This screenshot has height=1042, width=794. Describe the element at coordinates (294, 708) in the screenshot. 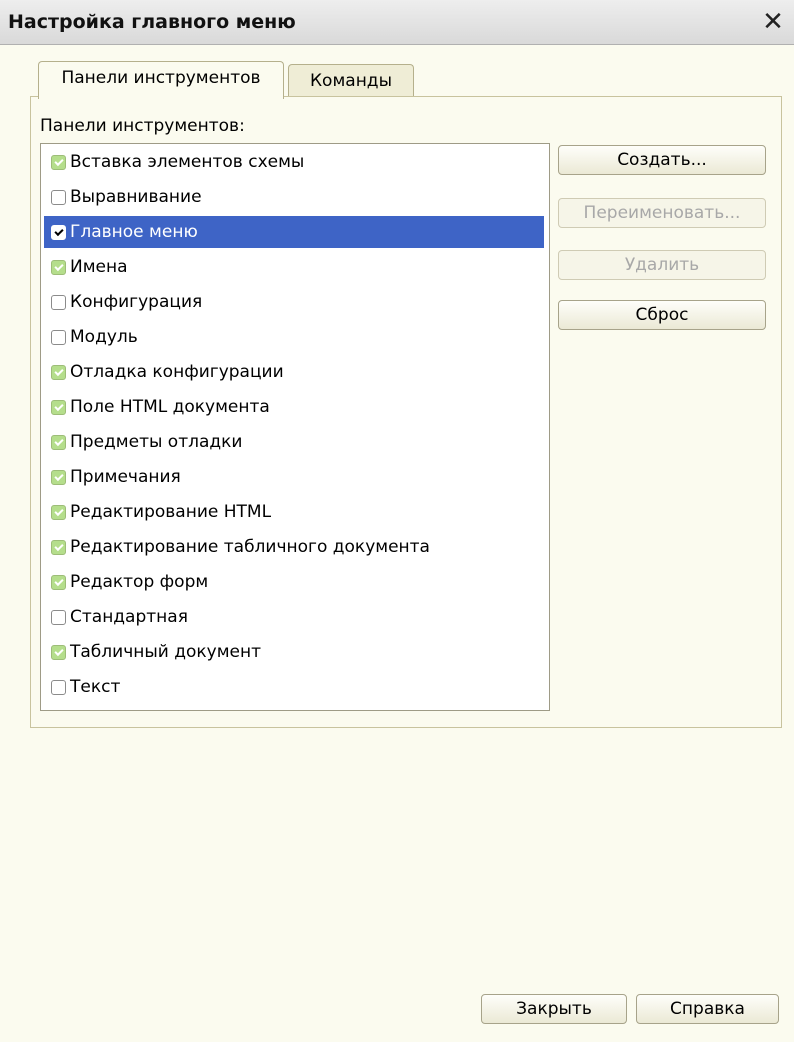

I see `list-item: Текстовый макет` at that location.